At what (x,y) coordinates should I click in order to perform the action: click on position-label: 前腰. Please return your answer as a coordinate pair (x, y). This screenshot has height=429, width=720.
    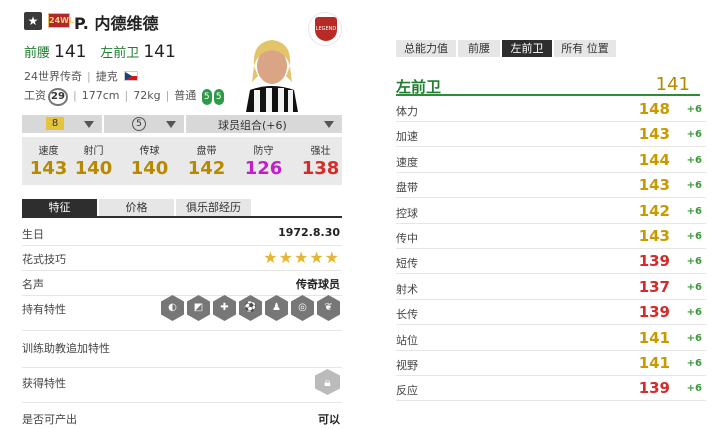
    Looking at the image, I should click on (37, 53).